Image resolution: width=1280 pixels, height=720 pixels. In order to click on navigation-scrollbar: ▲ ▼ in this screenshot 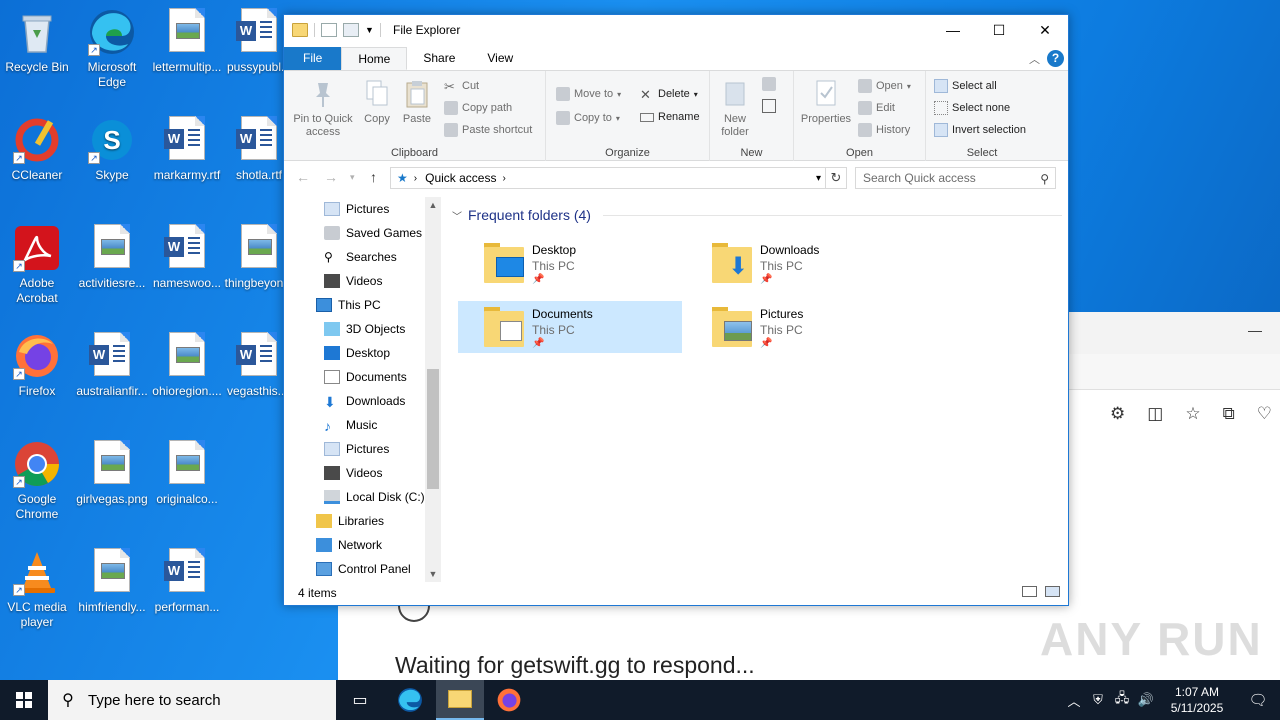, I will do `click(433, 389)`.